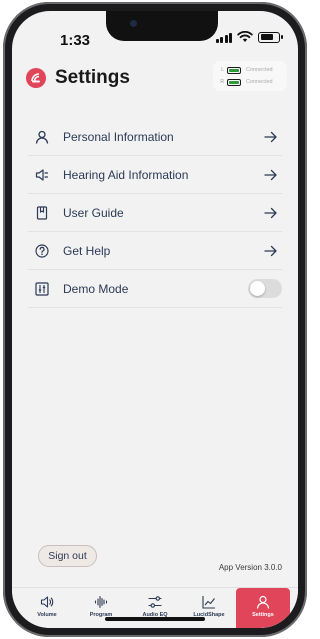 This screenshot has width=320, height=639. Describe the element at coordinates (47, 602) in the screenshot. I see `volume-icon` at that location.